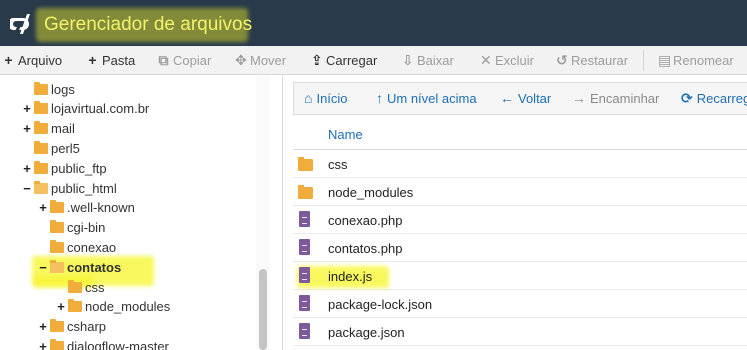  I want to click on rename-icon: ▤, so click(665, 60).